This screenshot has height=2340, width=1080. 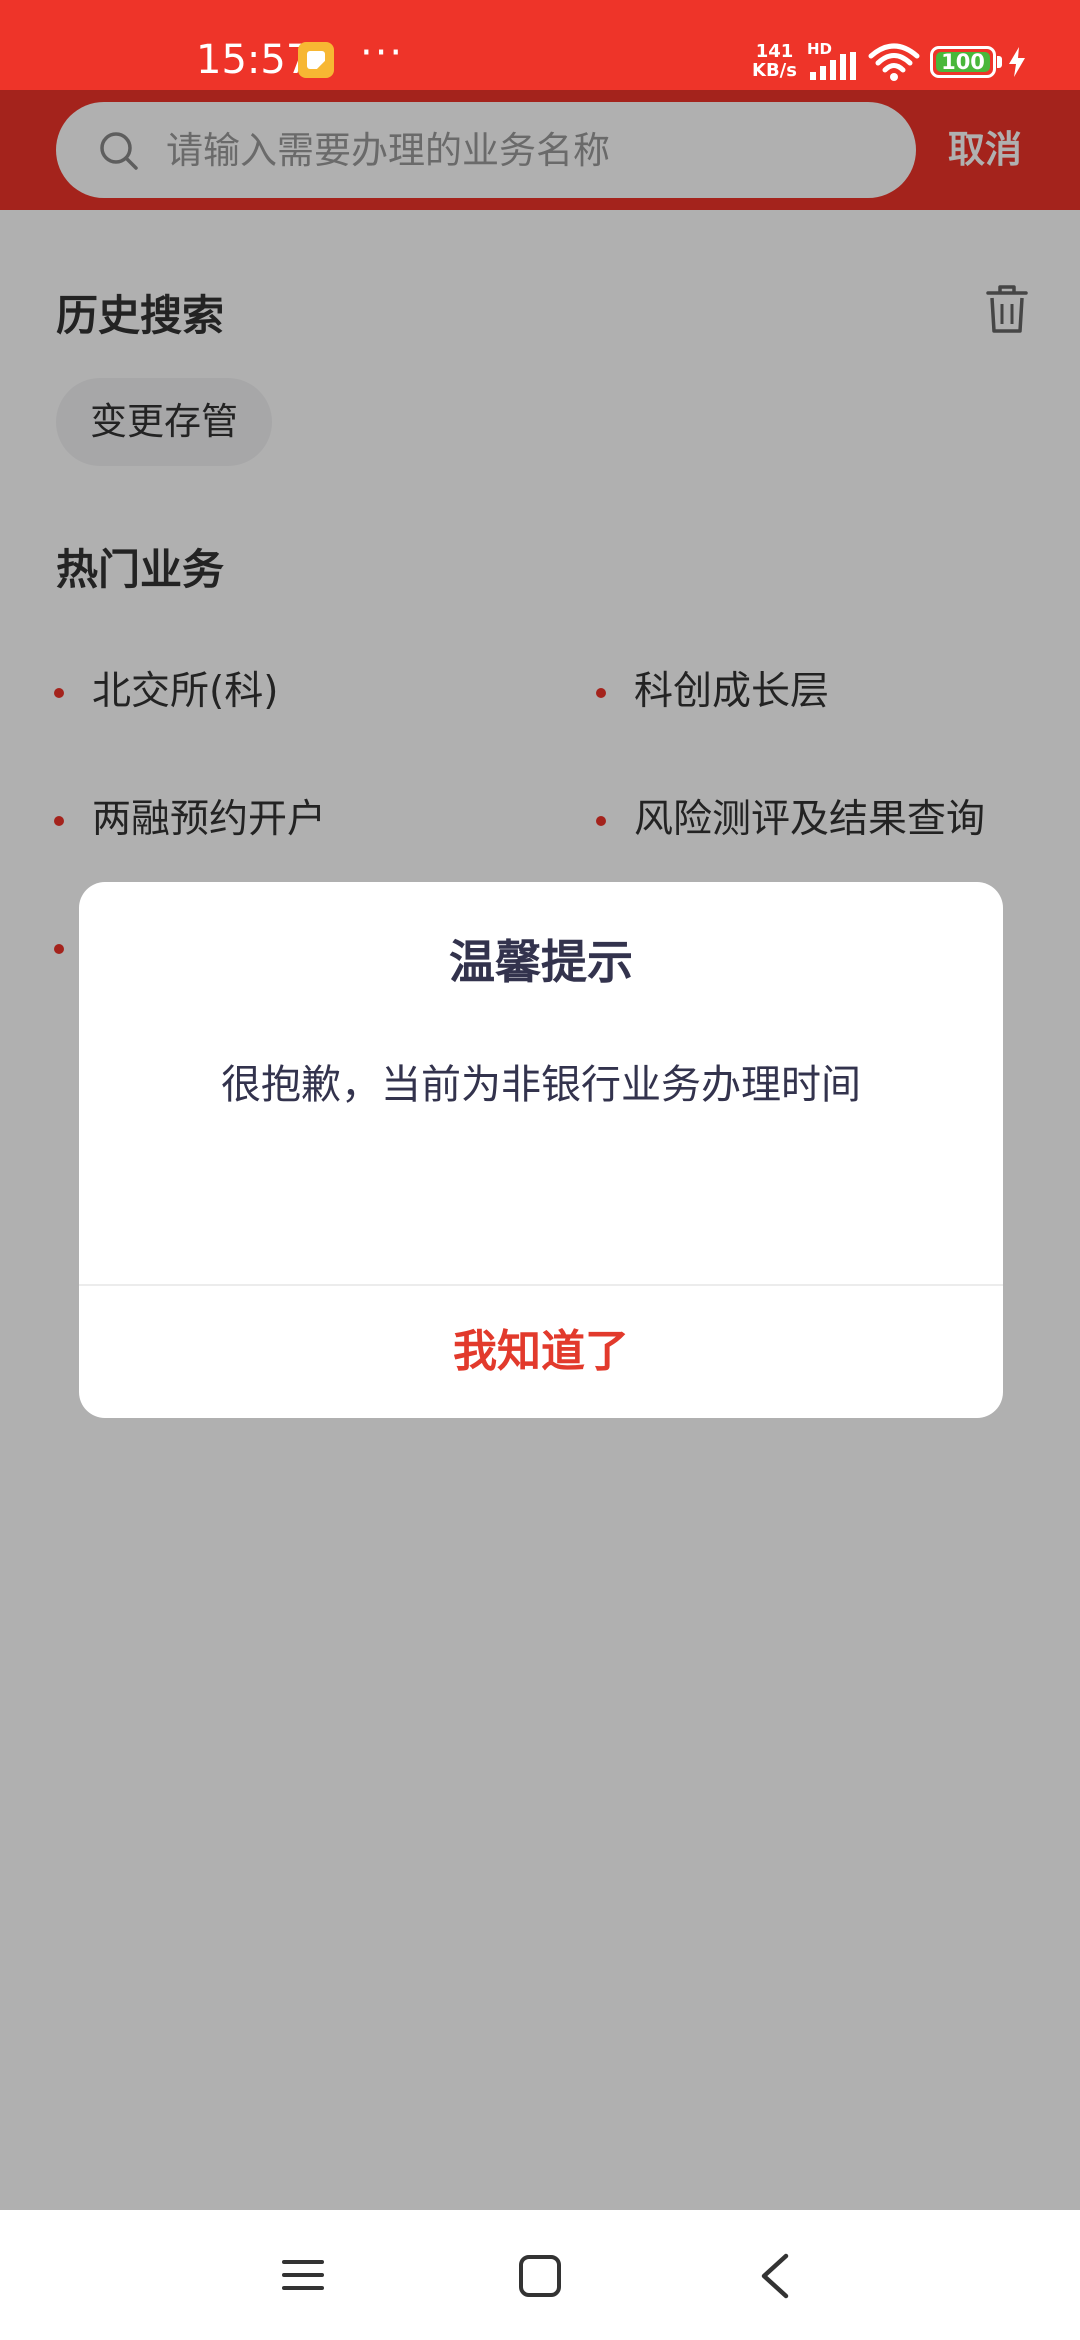 What do you see at coordinates (775, 2276) in the screenshot?
I see `back-icon` at bounding box center [775, 2276].